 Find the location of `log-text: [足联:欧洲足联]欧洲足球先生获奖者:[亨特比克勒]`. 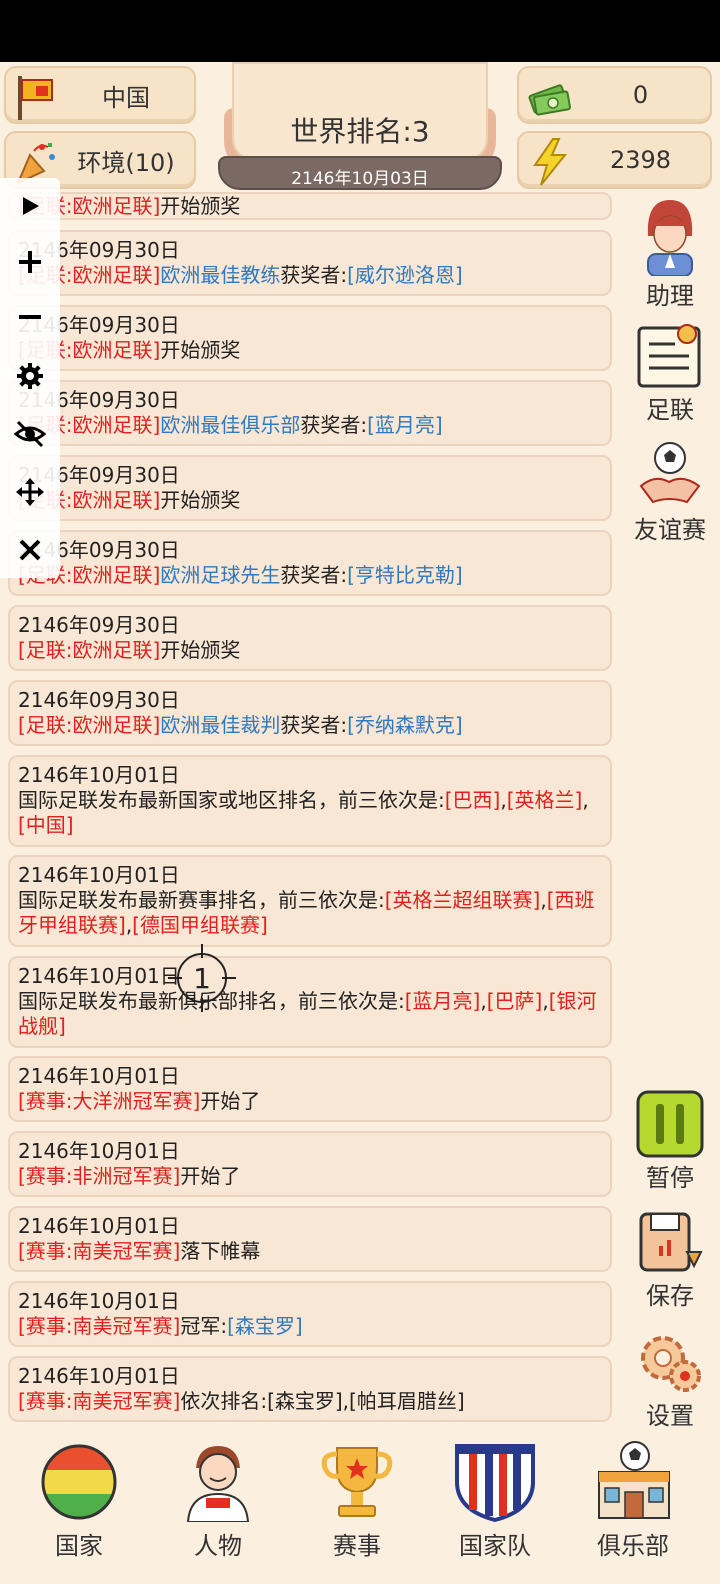

log-text: [足联:欧洲足联]欧洲足球先生获奖者:[亨特比克勒] is located at coordinates (240, 575).